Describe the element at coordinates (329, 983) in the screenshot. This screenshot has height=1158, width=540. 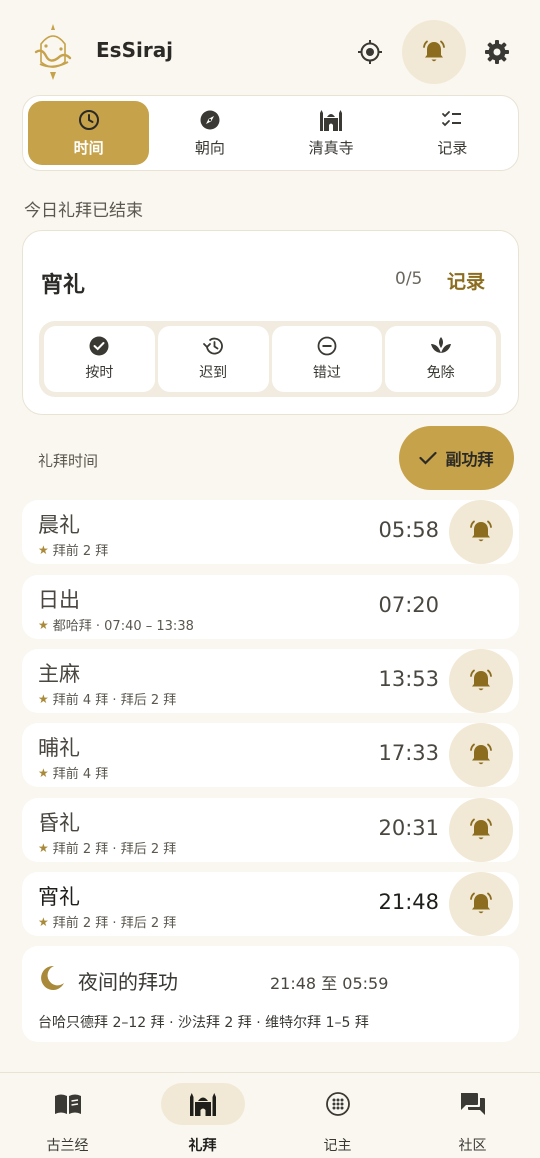
I see `night-prayers-range: 21:48 至 05:59` at that location.